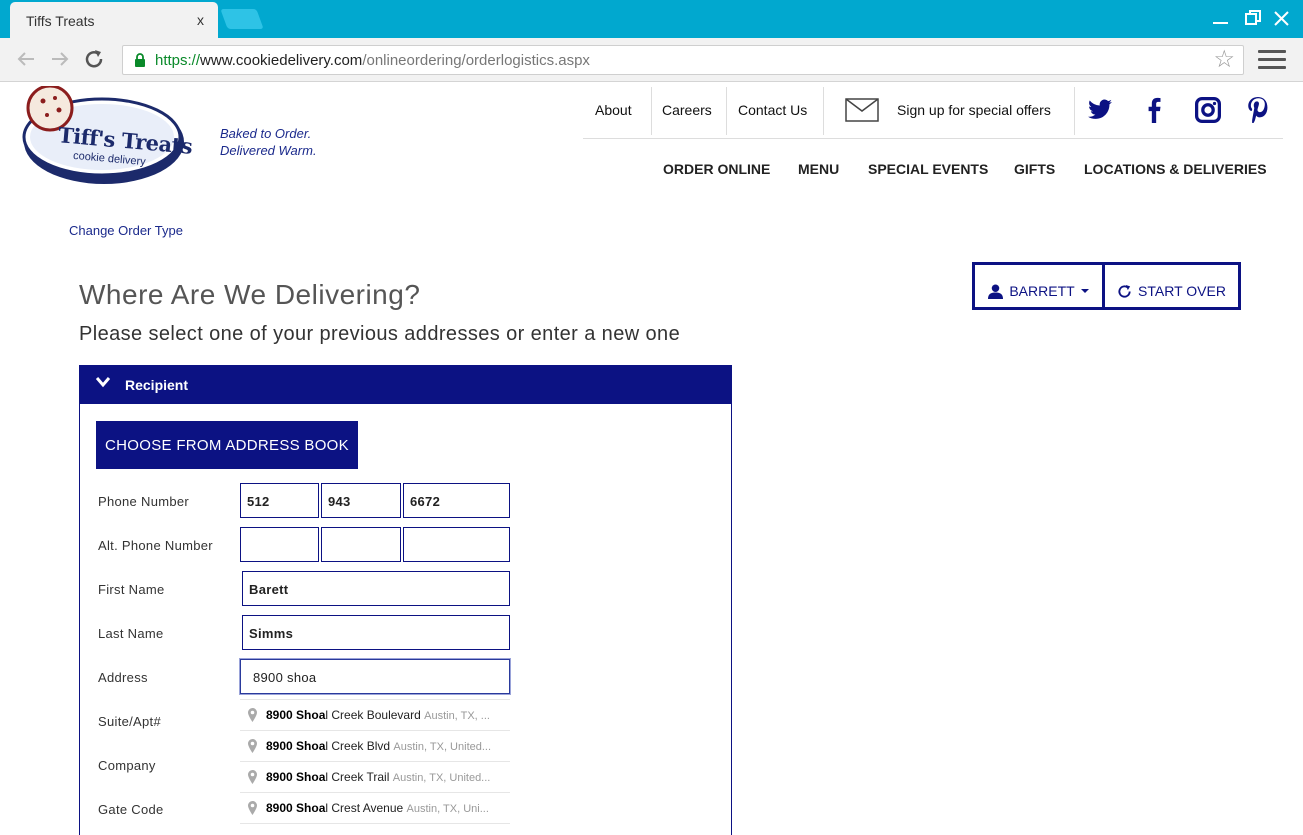  Describe the element at coordinates (1034, 169) in the screenshot. I see `nav-gifts: GIFTS` at that location.